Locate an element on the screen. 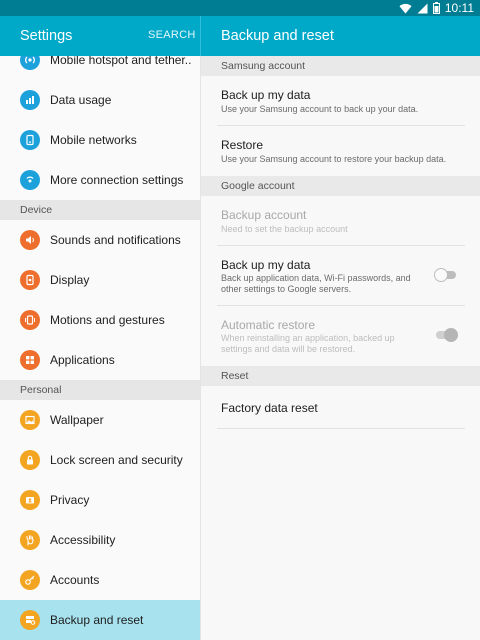  section-header-google-account: Google account is located at coordinates (340, 186).